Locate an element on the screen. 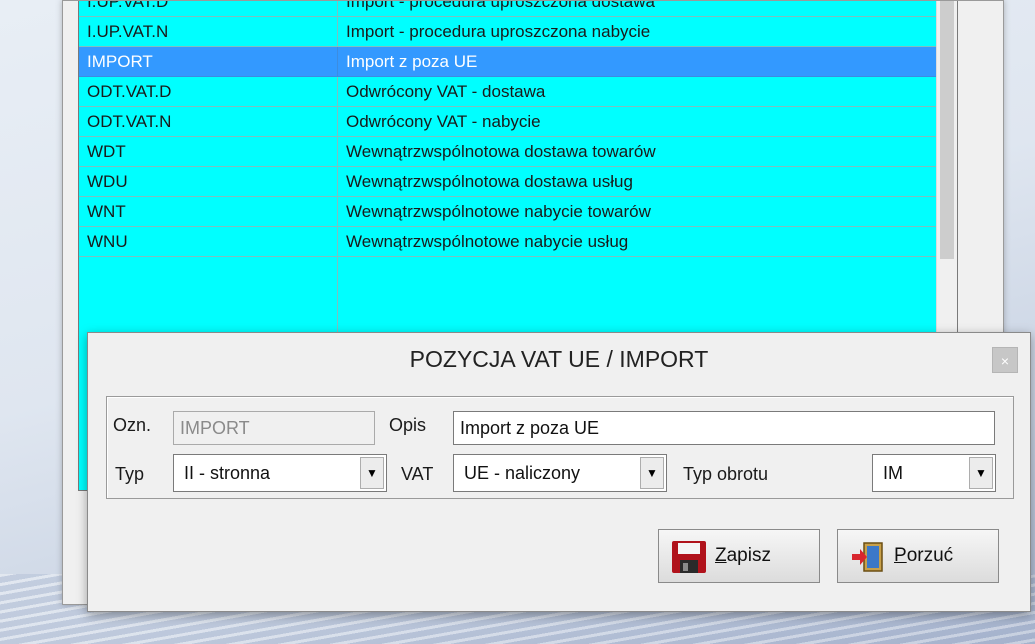  cancel-button: Porzuć is located at coordinates (918, 556).